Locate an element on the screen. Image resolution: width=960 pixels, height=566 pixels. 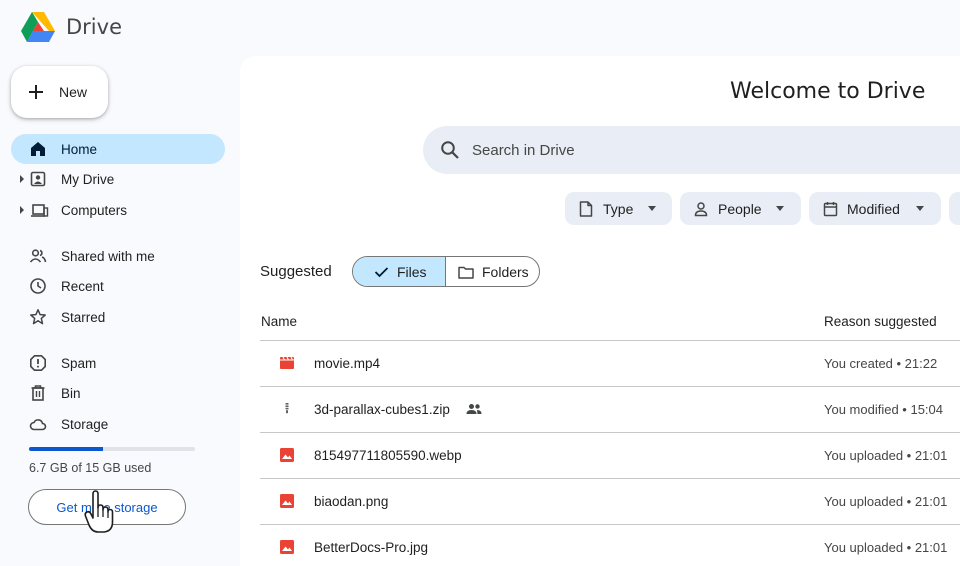
toggle-folders-label: Folders is located at coordinates (505, 272).